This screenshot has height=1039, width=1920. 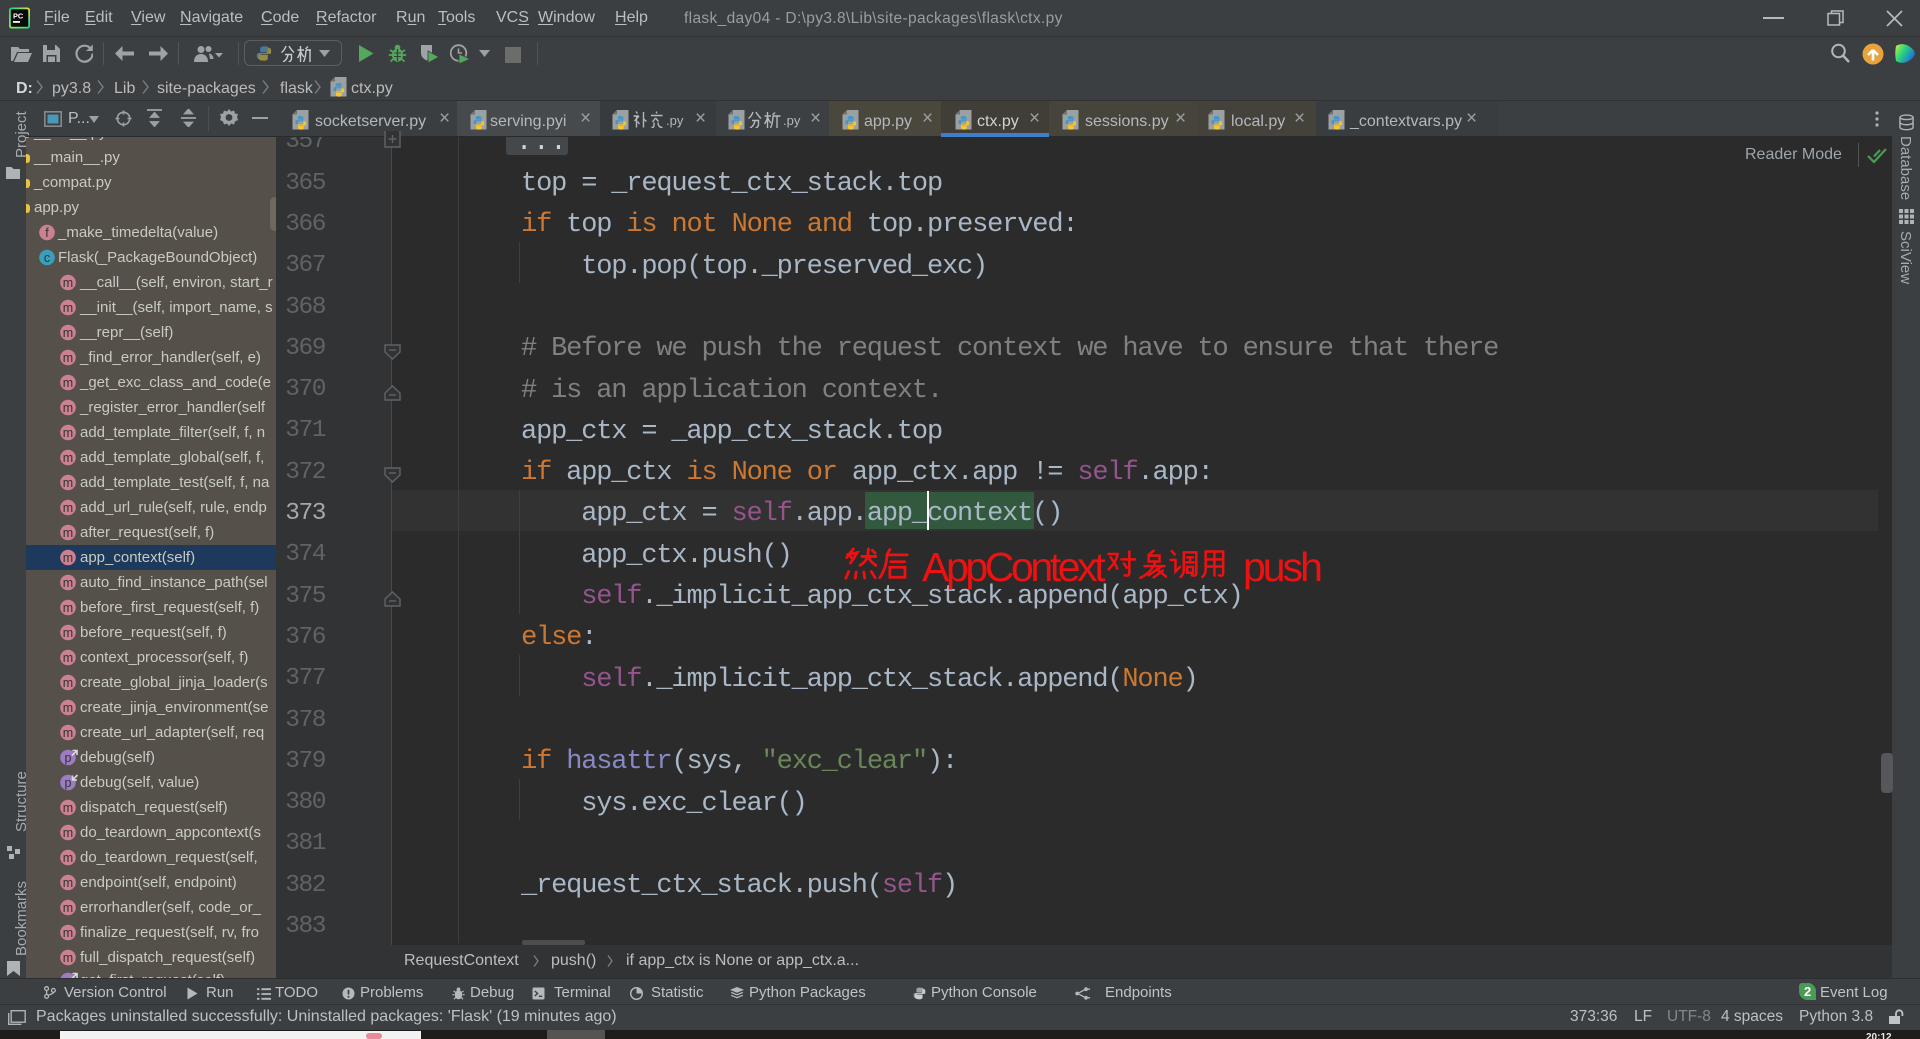 I want to click on svg-text: c, so click(x=47, y=258).